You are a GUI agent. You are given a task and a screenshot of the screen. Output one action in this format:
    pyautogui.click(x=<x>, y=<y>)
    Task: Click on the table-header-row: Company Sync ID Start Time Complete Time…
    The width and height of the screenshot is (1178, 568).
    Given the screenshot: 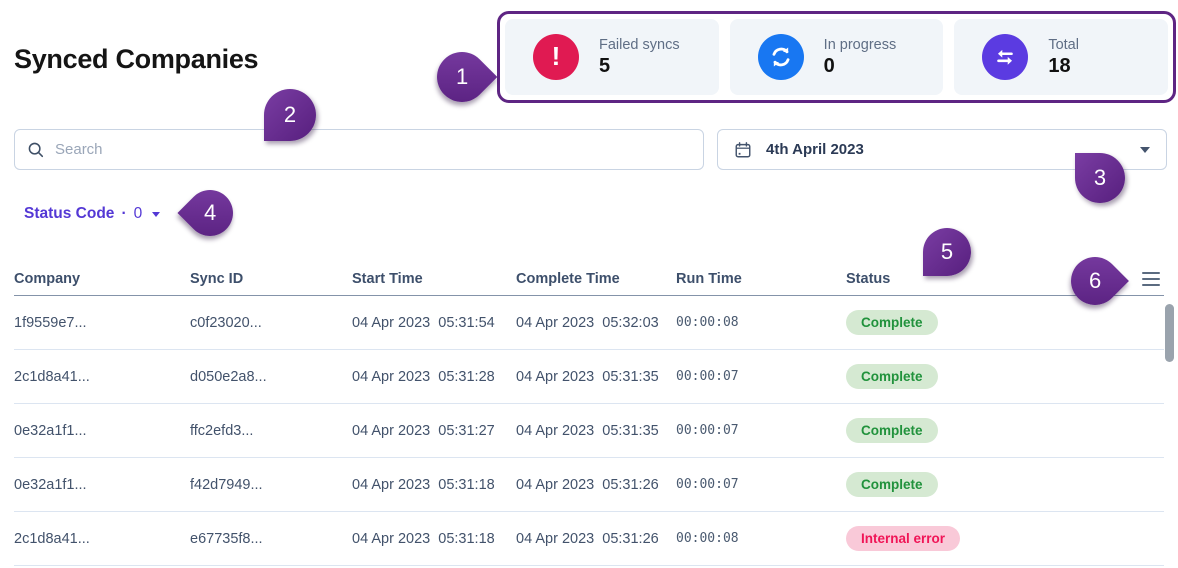 What is the action you would take?
    pyautogui.click(x=589, y=279)
    